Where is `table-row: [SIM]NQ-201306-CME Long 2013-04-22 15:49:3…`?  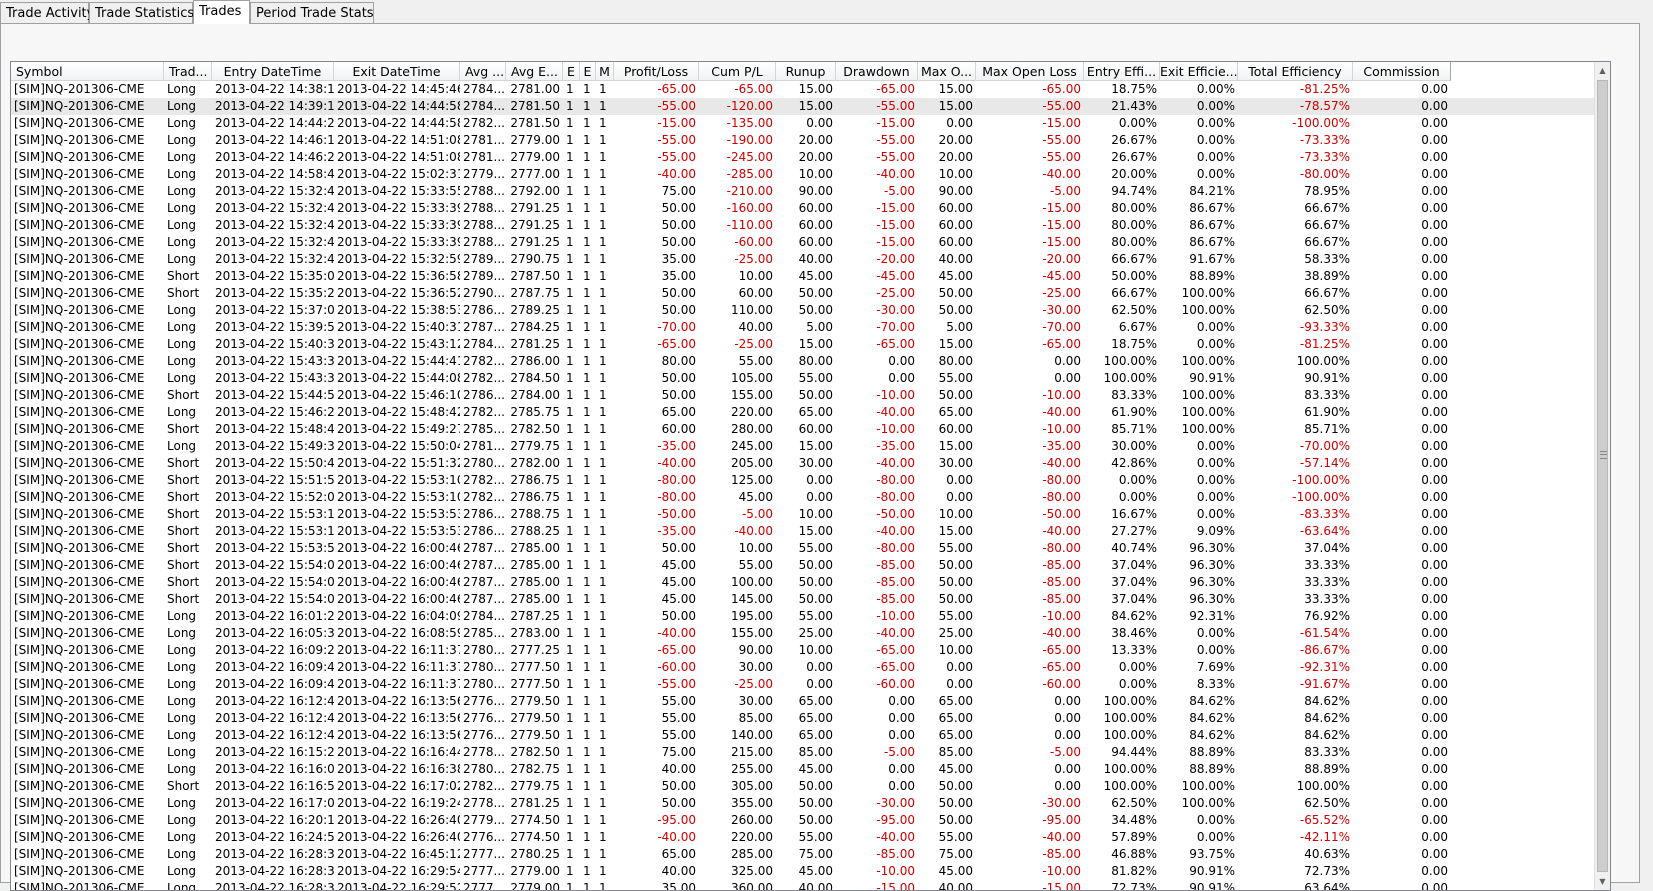
table-row: [SIM]NQ-201306-CME Long 2013-04-22 15:49:3… is located at coordinates (804, 446).